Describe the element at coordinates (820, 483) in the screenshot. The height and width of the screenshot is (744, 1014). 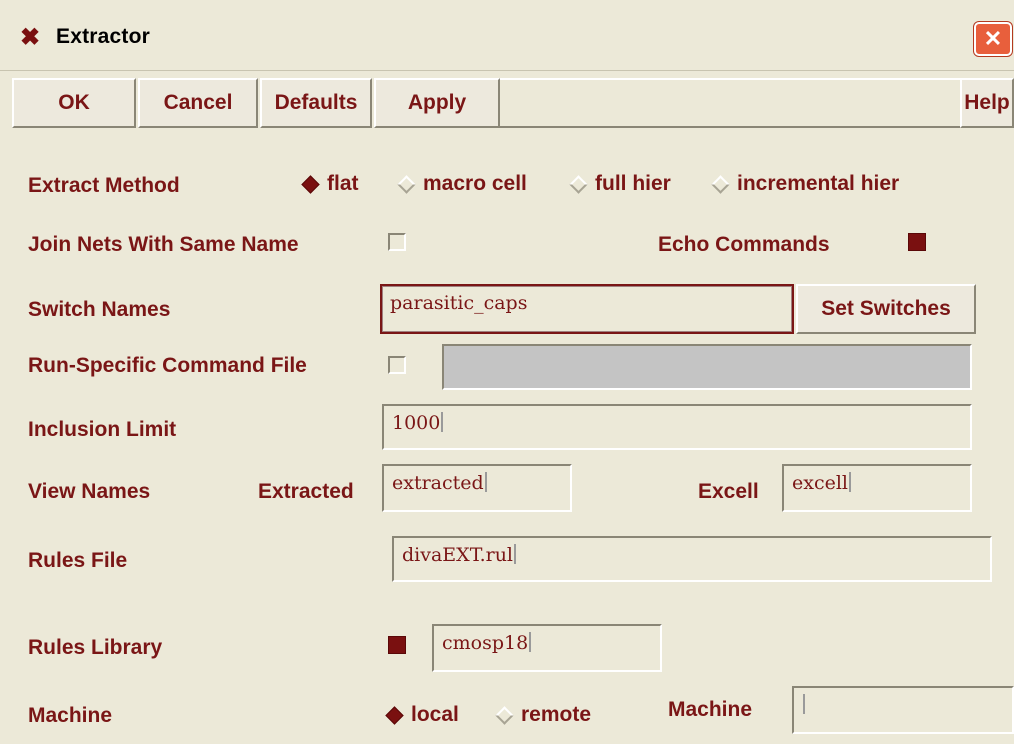
I see `excell-value: excell` at that location.